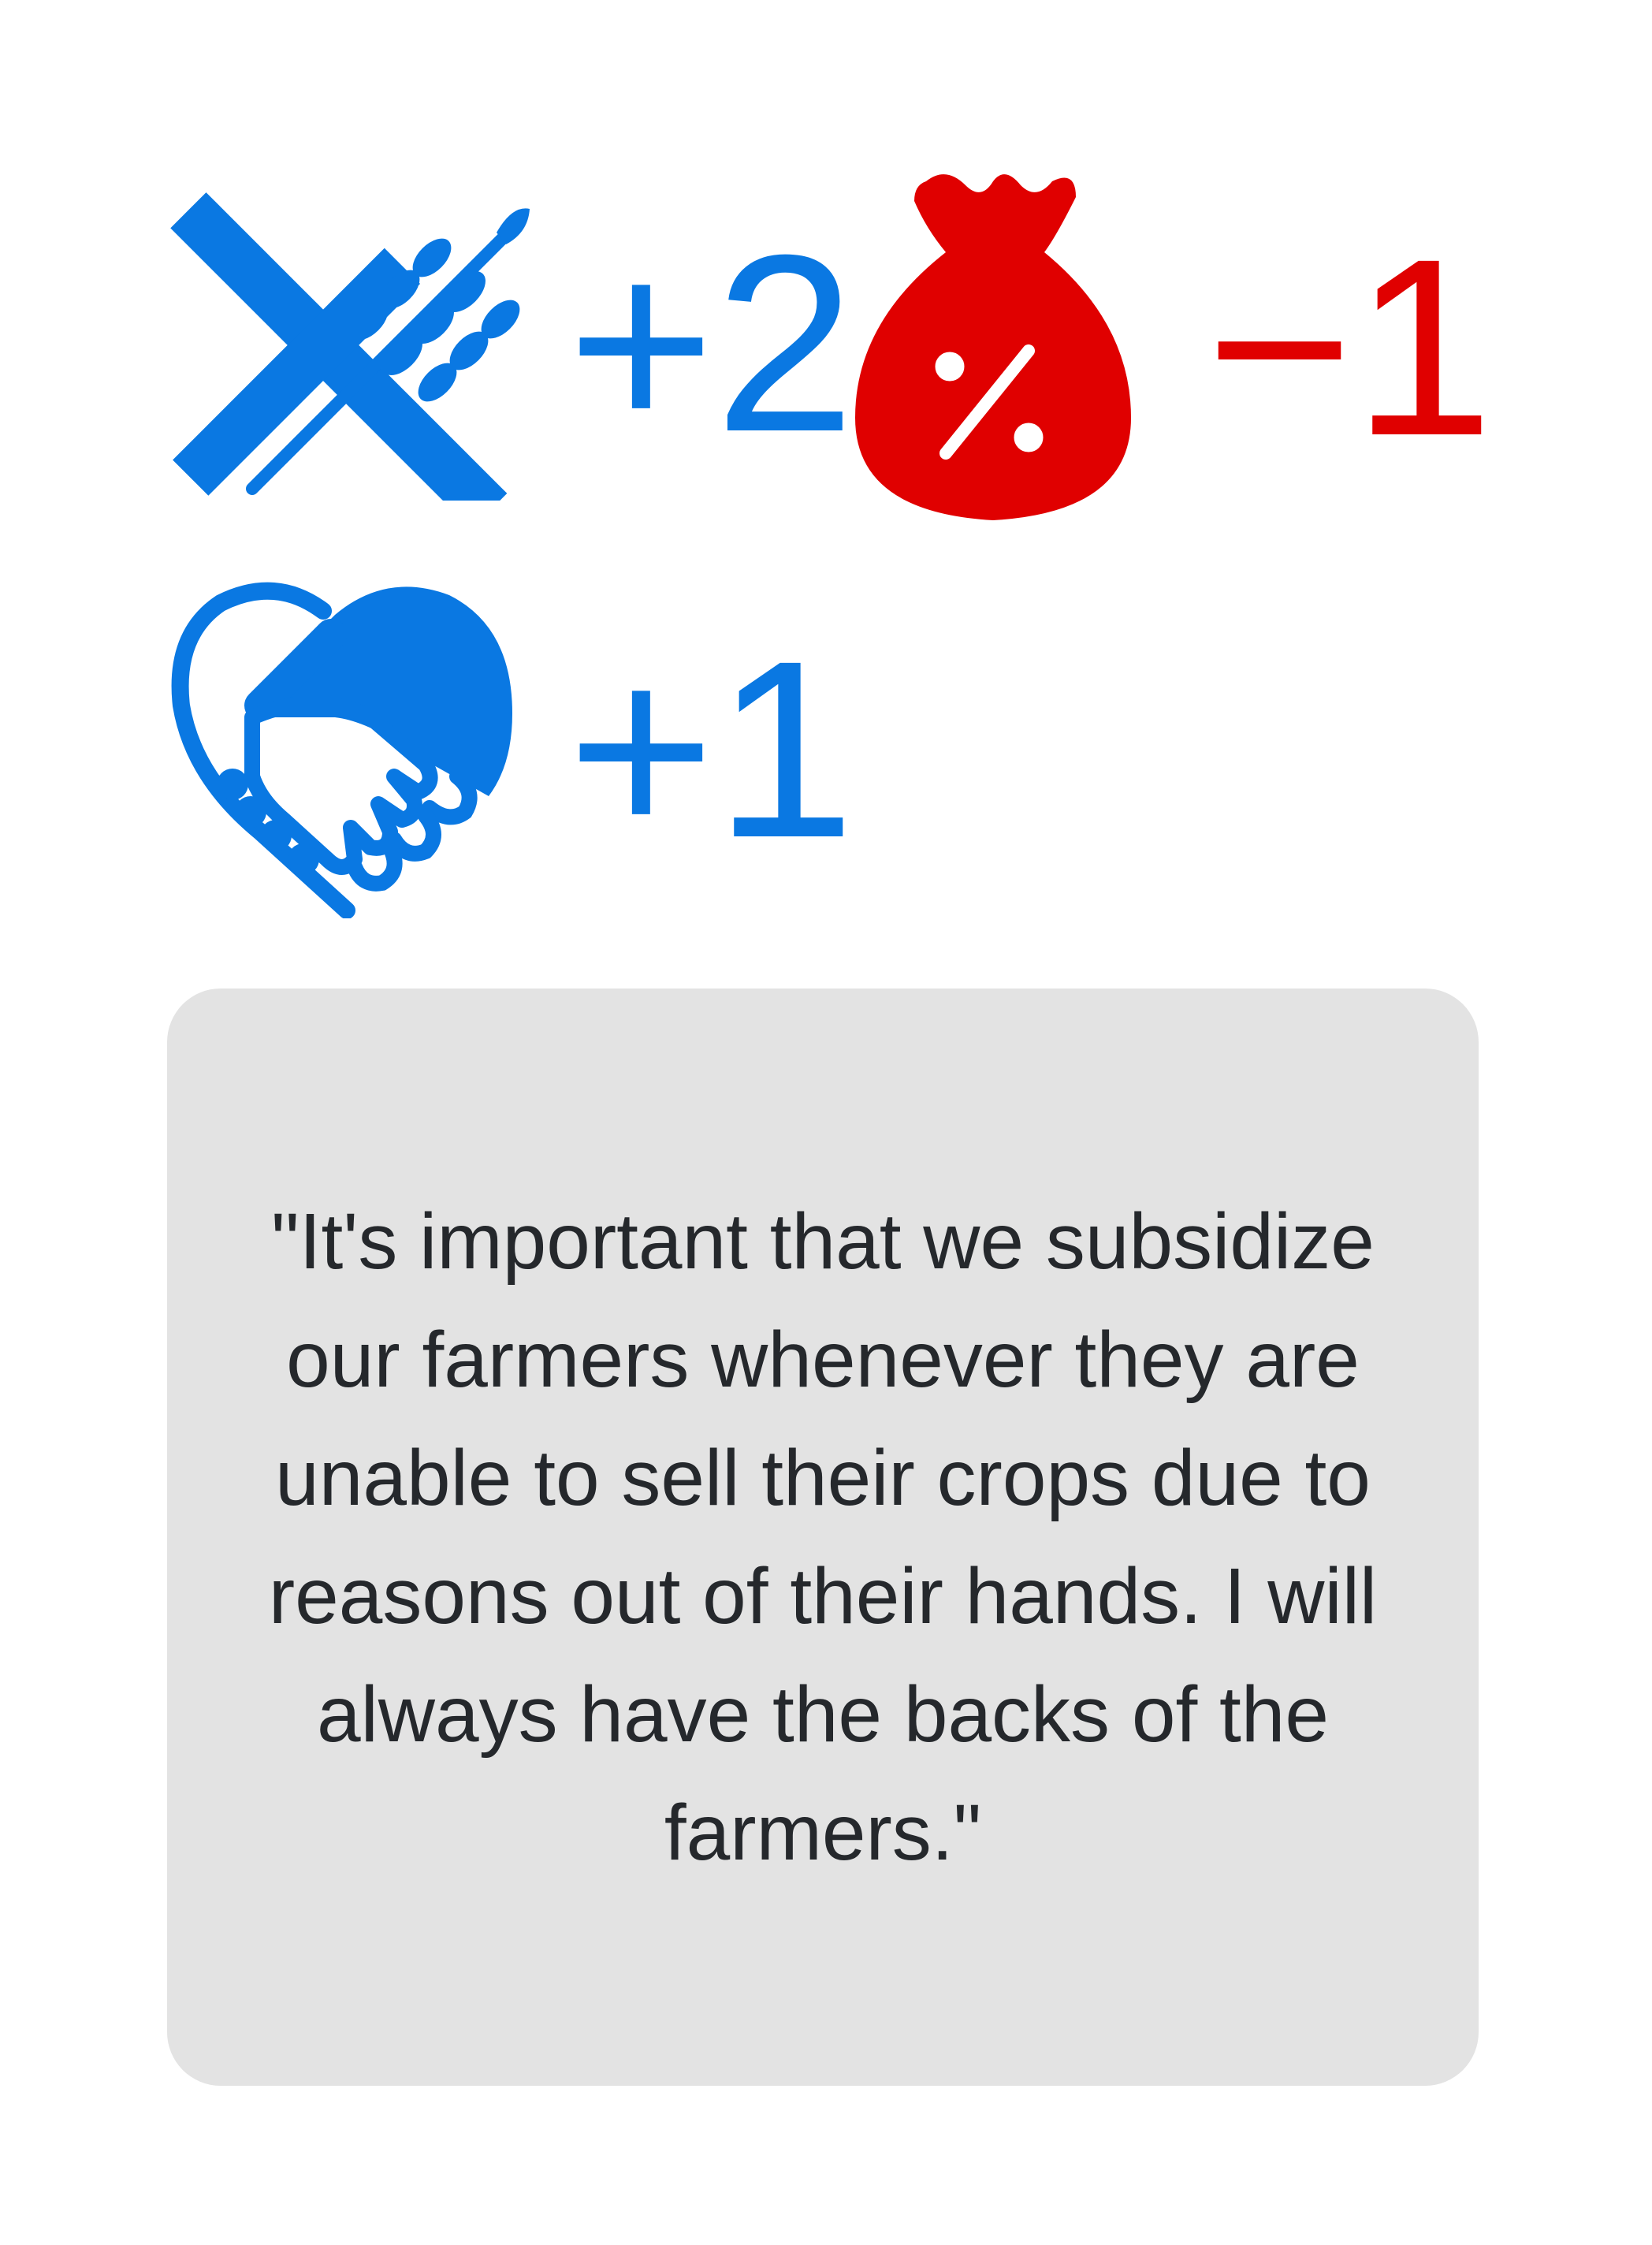 The width and height of the screenshot is (1652, 2245). What do you see at coordinates (1350, 347) in the screenshot?
I see `tax-value: −1` at bounding box center [1350, 347].